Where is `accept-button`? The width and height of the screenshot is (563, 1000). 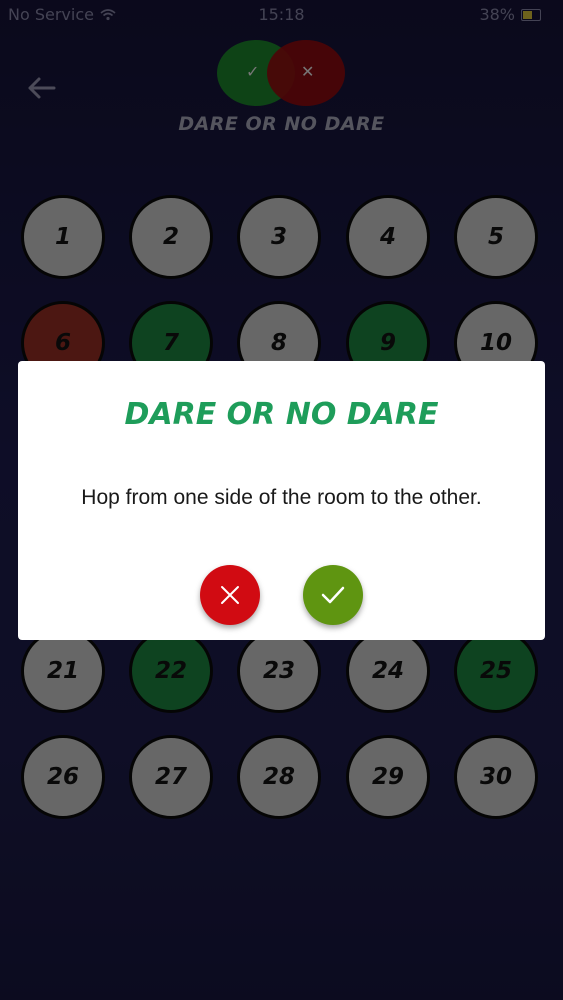
accept-button is located at coordinates (333, 595).